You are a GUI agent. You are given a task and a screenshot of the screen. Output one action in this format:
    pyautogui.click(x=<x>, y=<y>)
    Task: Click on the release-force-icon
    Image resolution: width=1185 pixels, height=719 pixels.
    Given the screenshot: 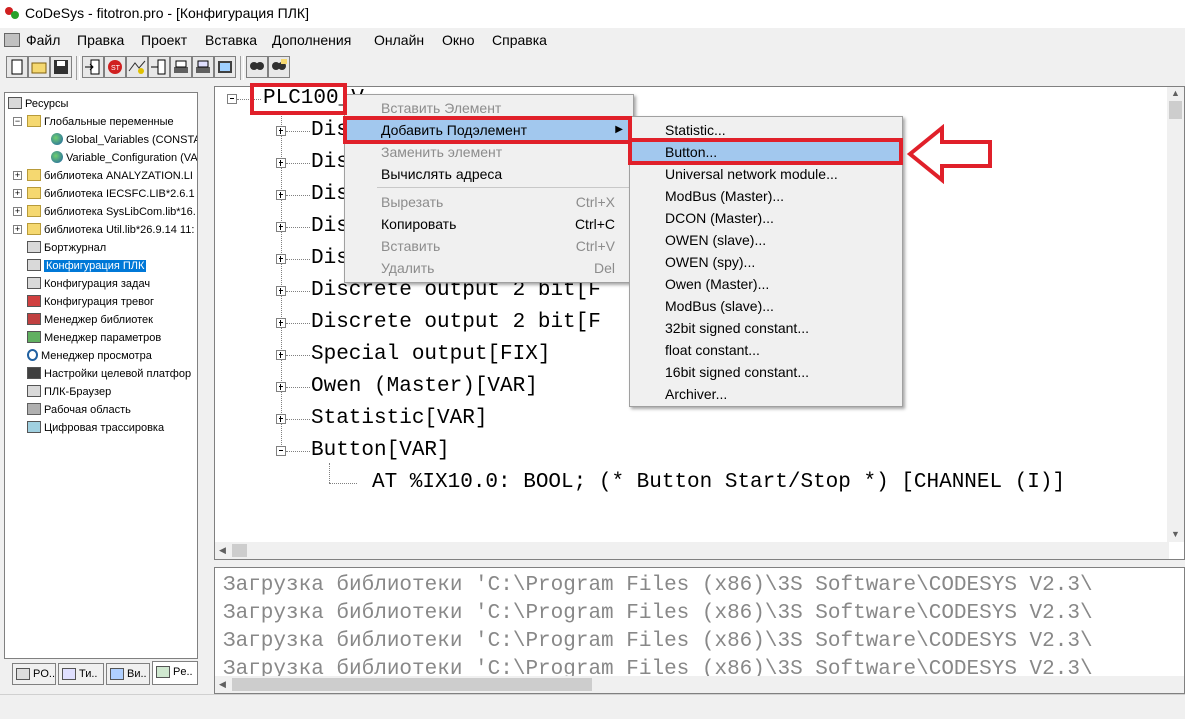 What is the action you would take?
    pyautogui.click(x=225, y=67)
    